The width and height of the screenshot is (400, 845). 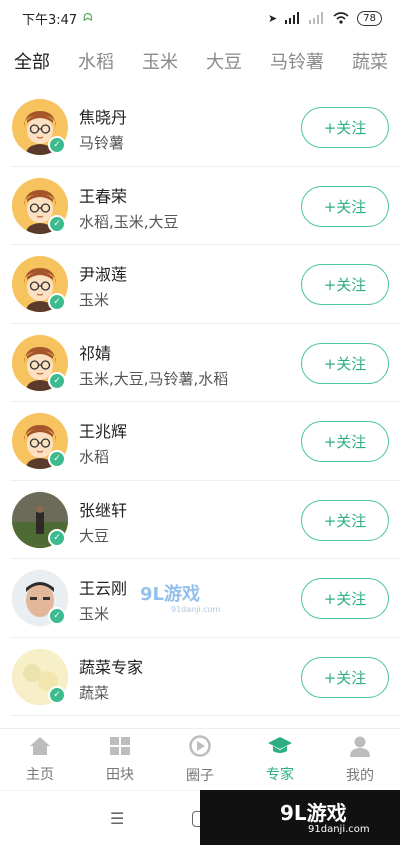 What do you see at coordinates (117, 818) in the screenshot?
I see `menu-key-icon: ☰` at bounding box center [117, 818].